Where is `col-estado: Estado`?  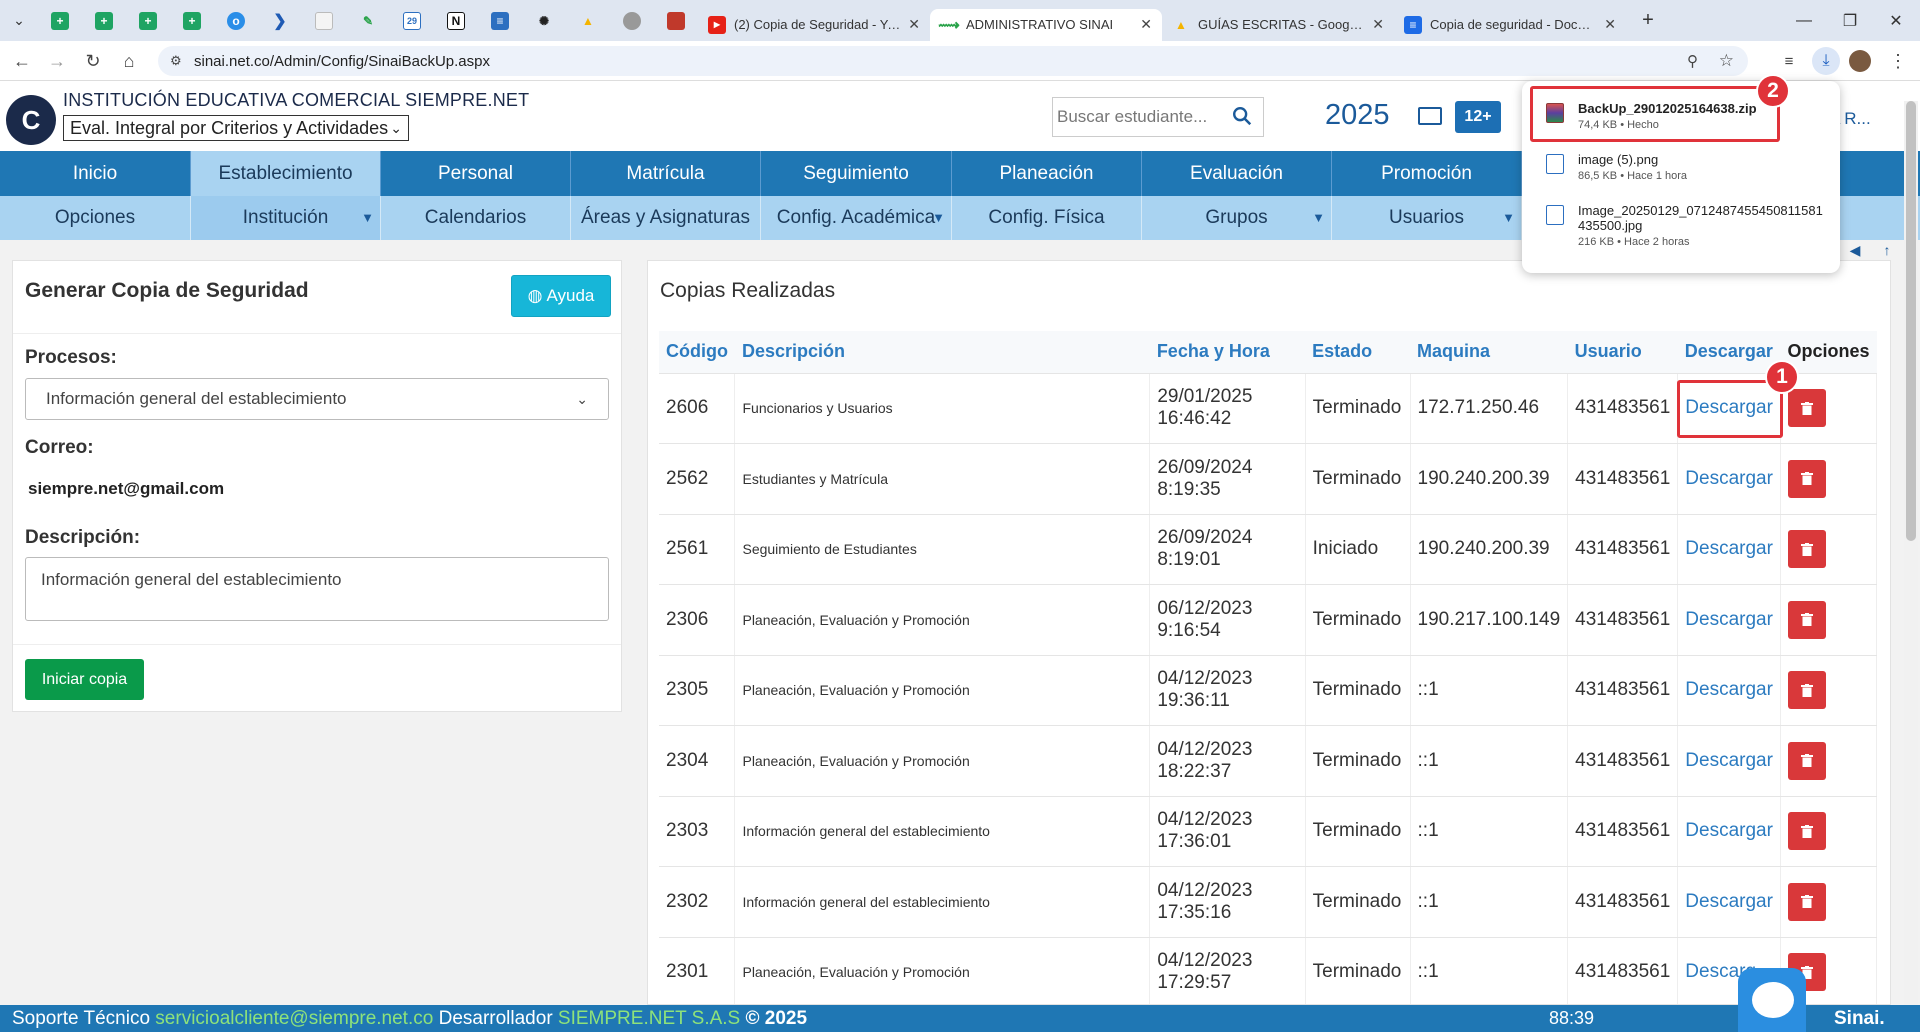 col-estado: Estado is located at coordinates (1358, 352).